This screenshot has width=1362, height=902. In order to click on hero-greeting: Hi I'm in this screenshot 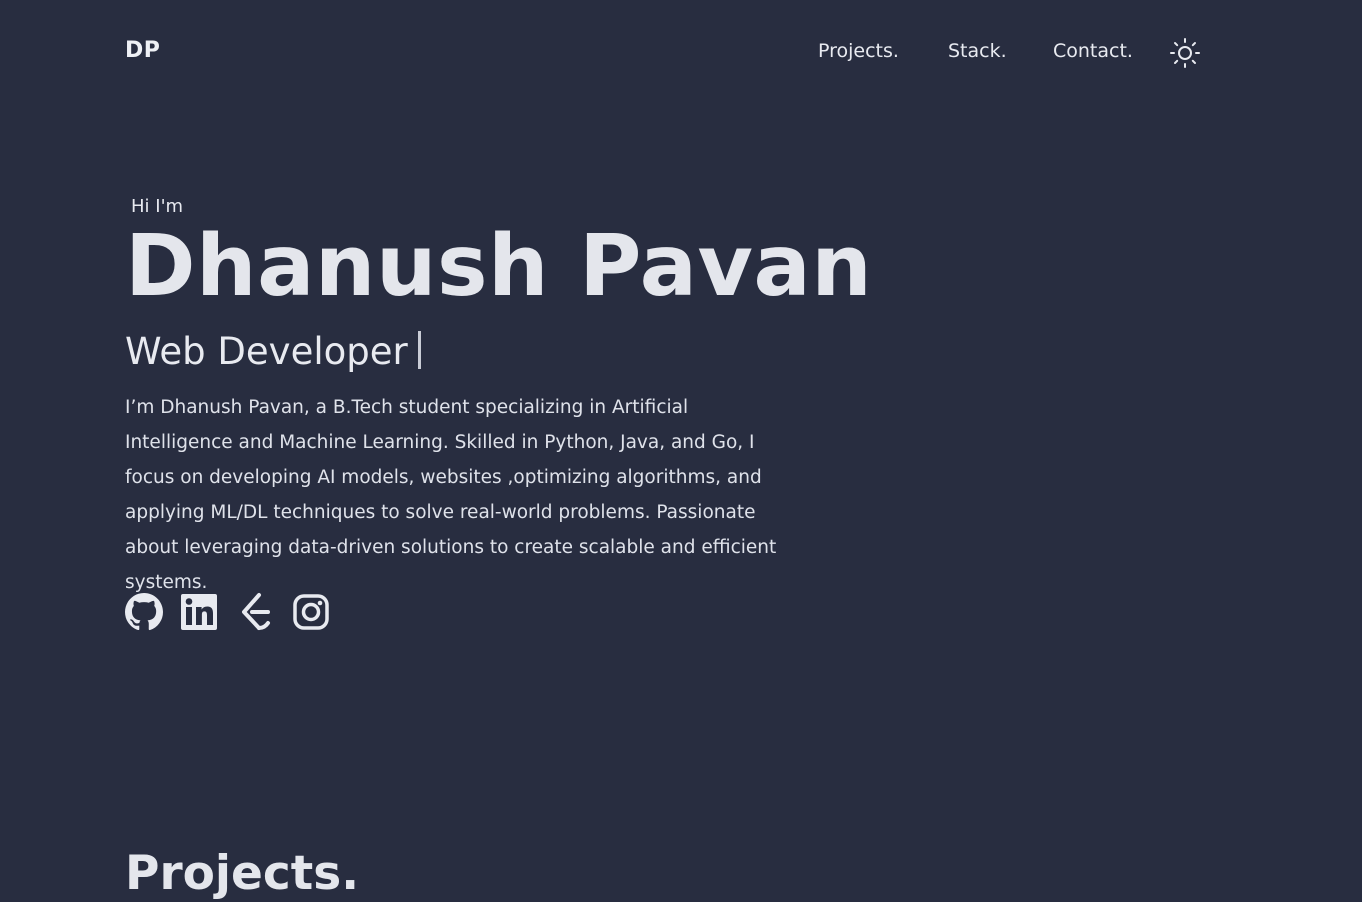, I will do `click(157, 206)`.